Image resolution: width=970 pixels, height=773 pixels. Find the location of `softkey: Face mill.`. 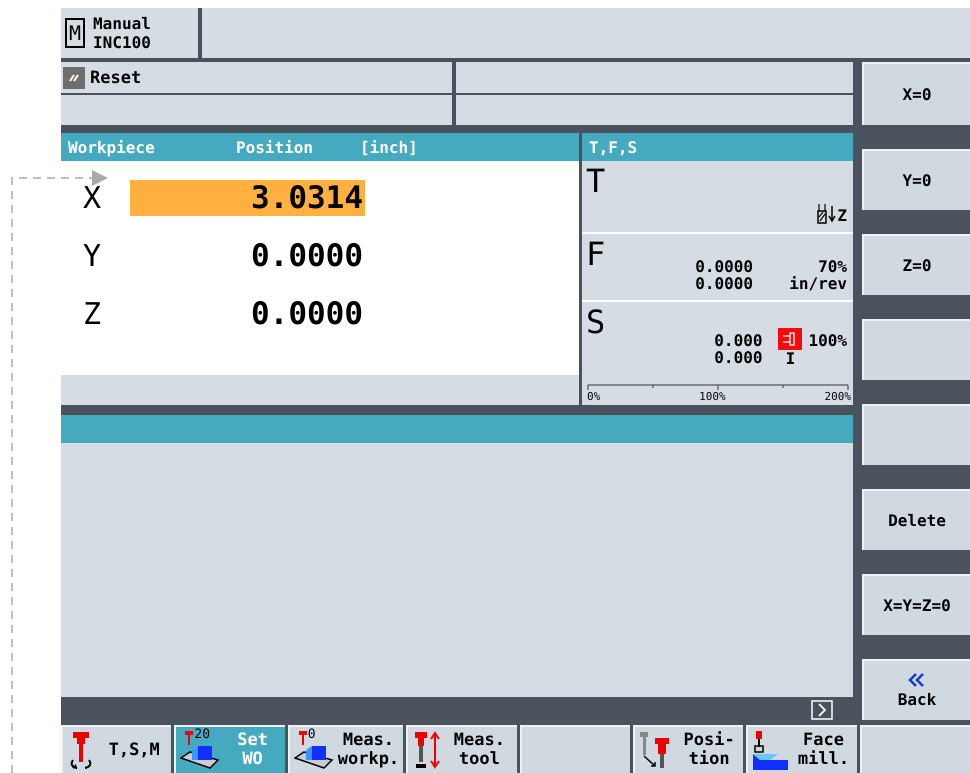

softkey: Face mill. is located at coordinates (801, 749).